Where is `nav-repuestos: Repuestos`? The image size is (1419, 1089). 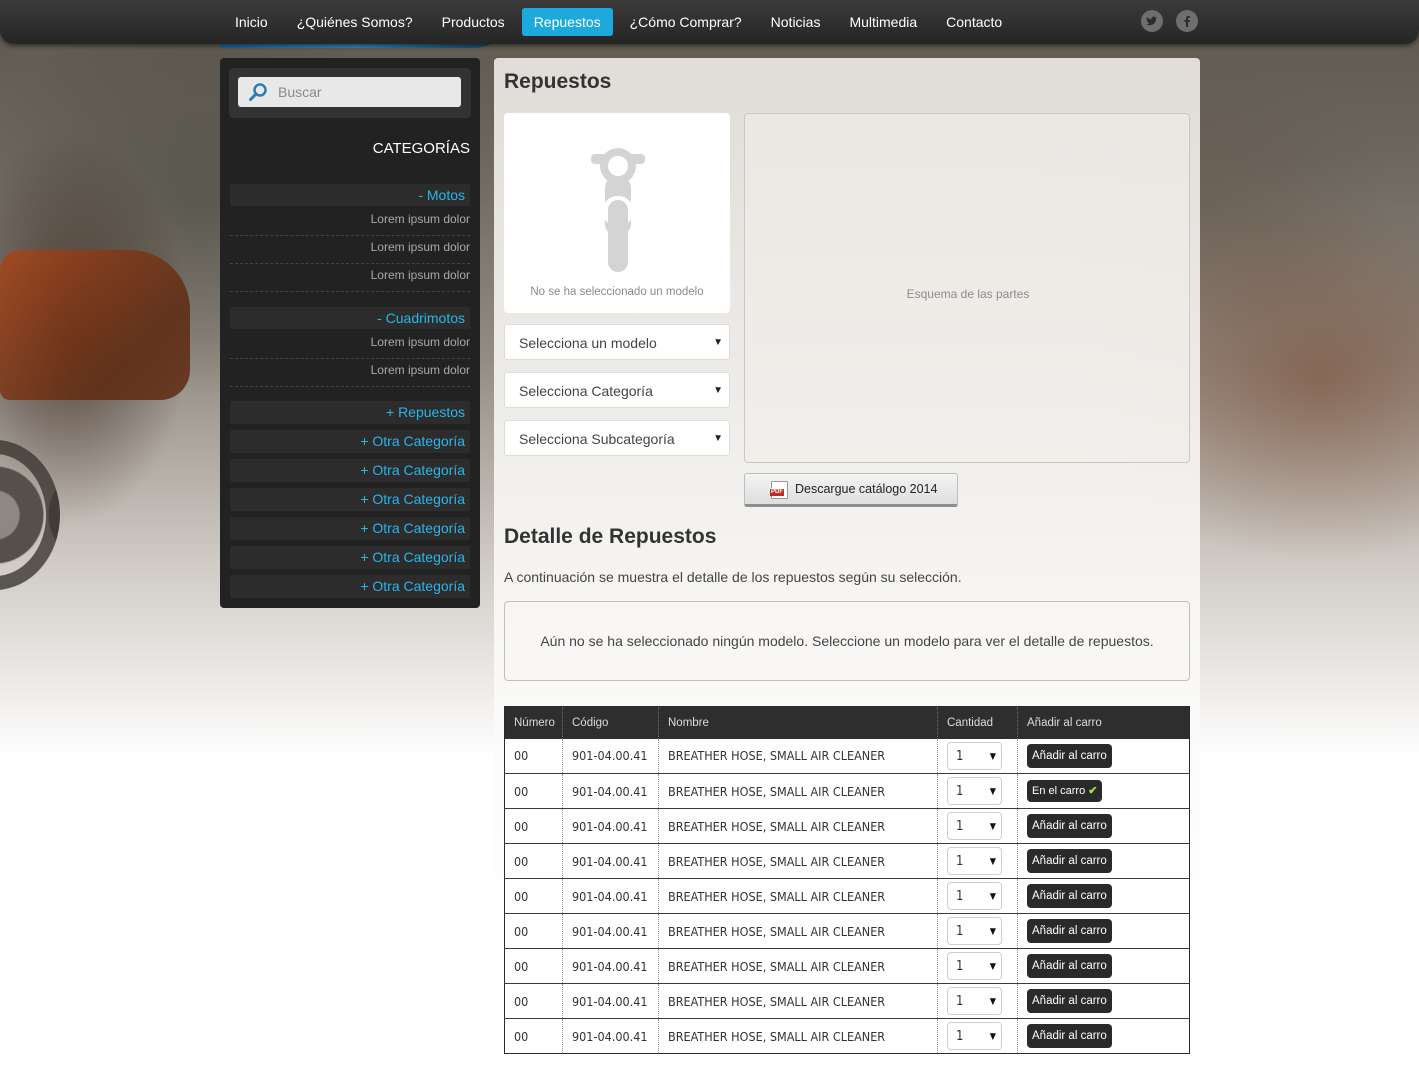
nav-repuestos: Repuestos is located at coordinates (567, 22).